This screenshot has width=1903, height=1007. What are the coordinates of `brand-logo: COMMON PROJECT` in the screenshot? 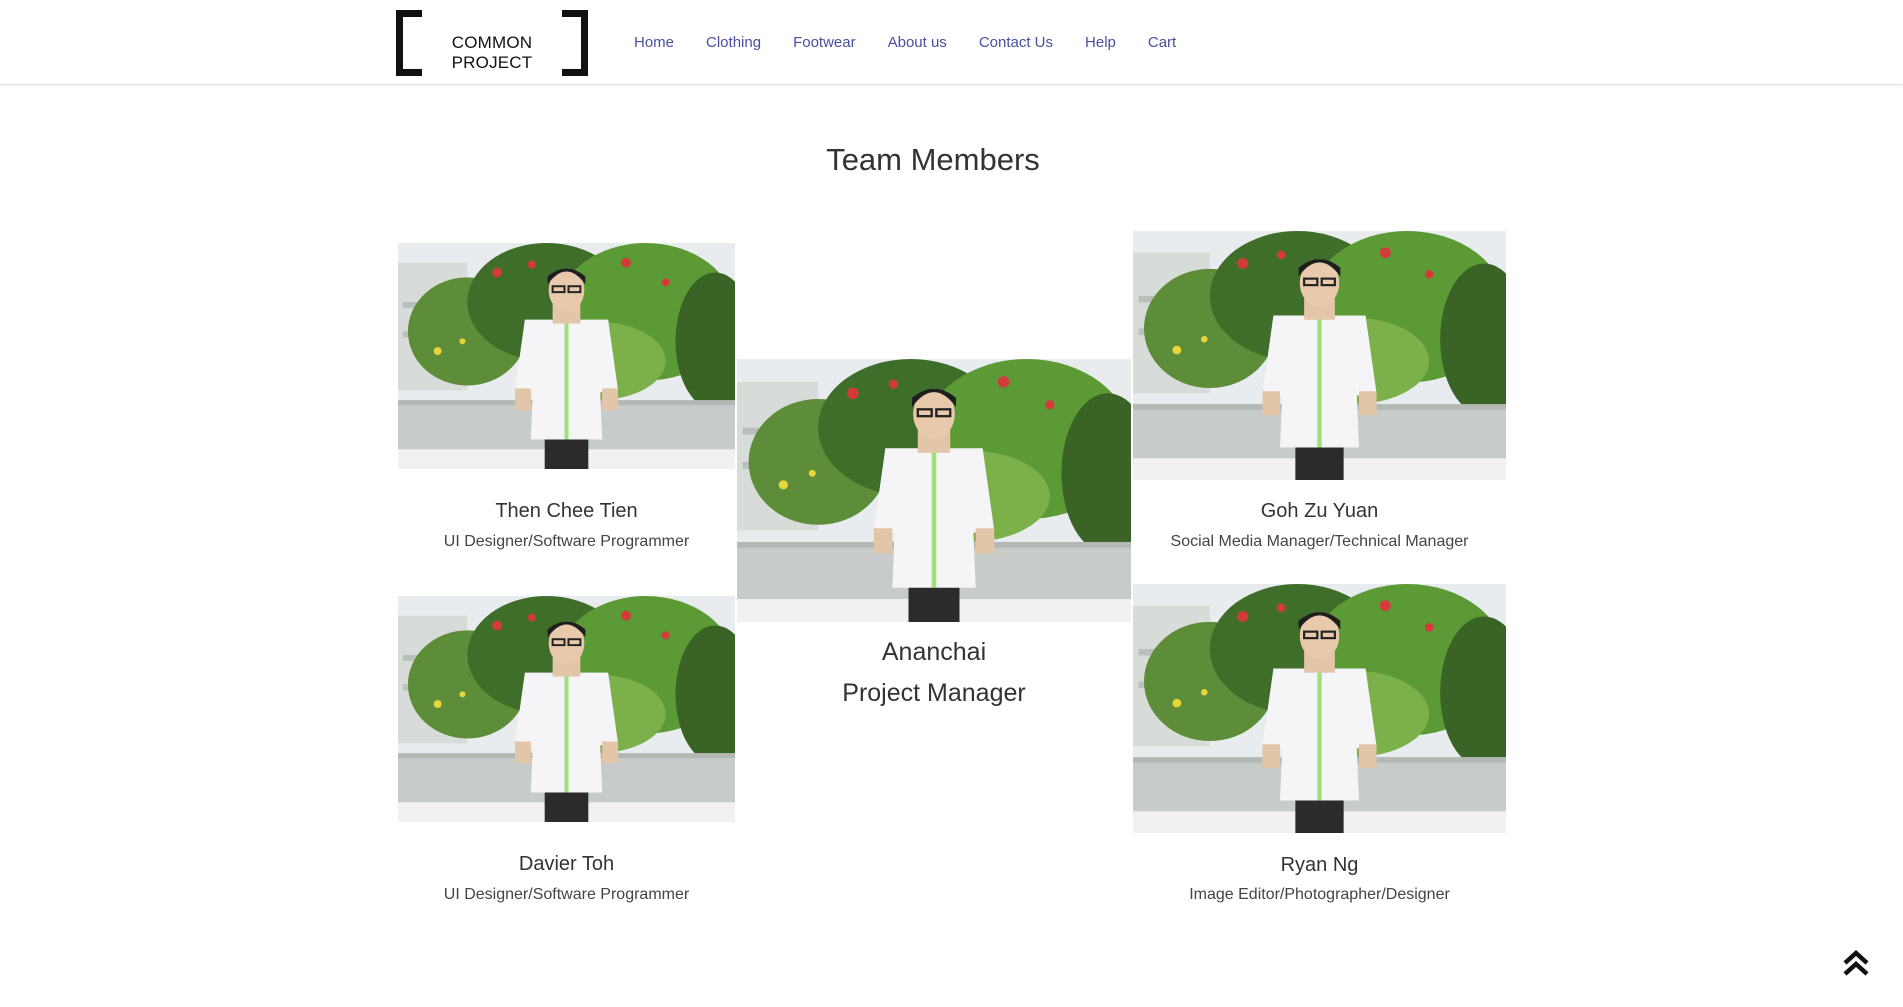 It's located at (492, 43).